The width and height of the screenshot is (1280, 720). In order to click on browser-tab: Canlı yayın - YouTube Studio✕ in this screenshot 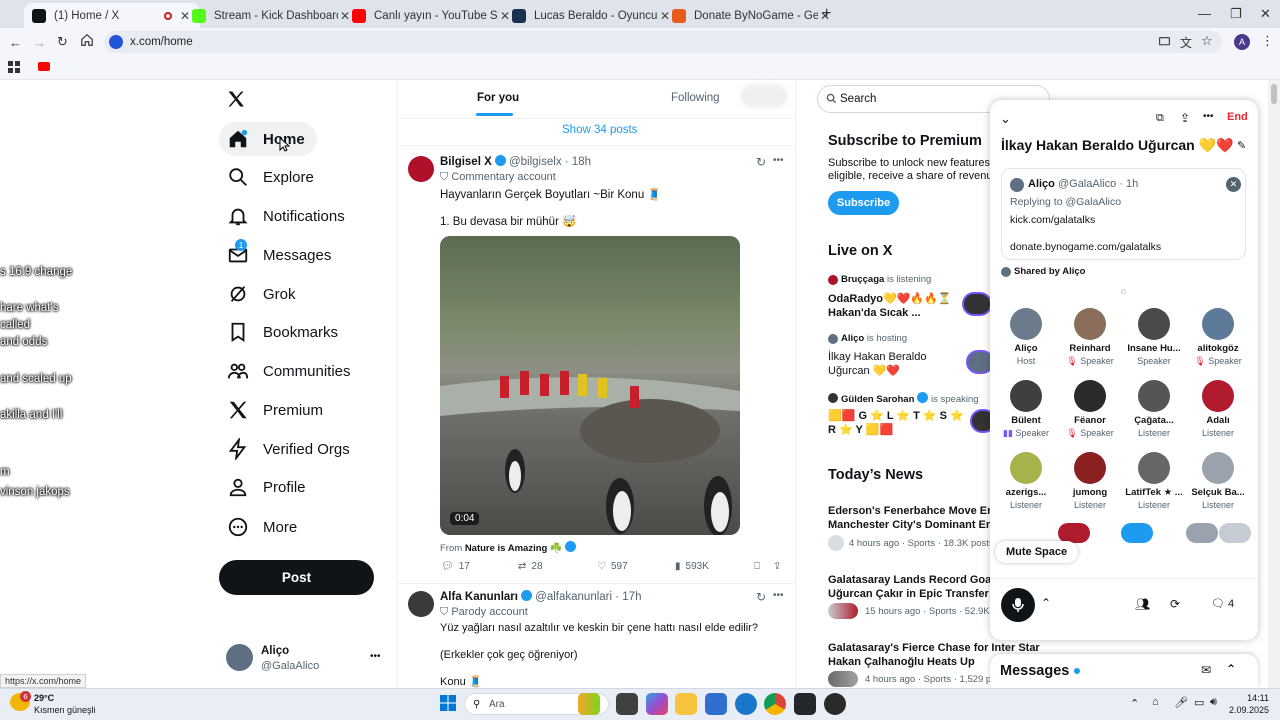, I will do `click(432, 15)`.